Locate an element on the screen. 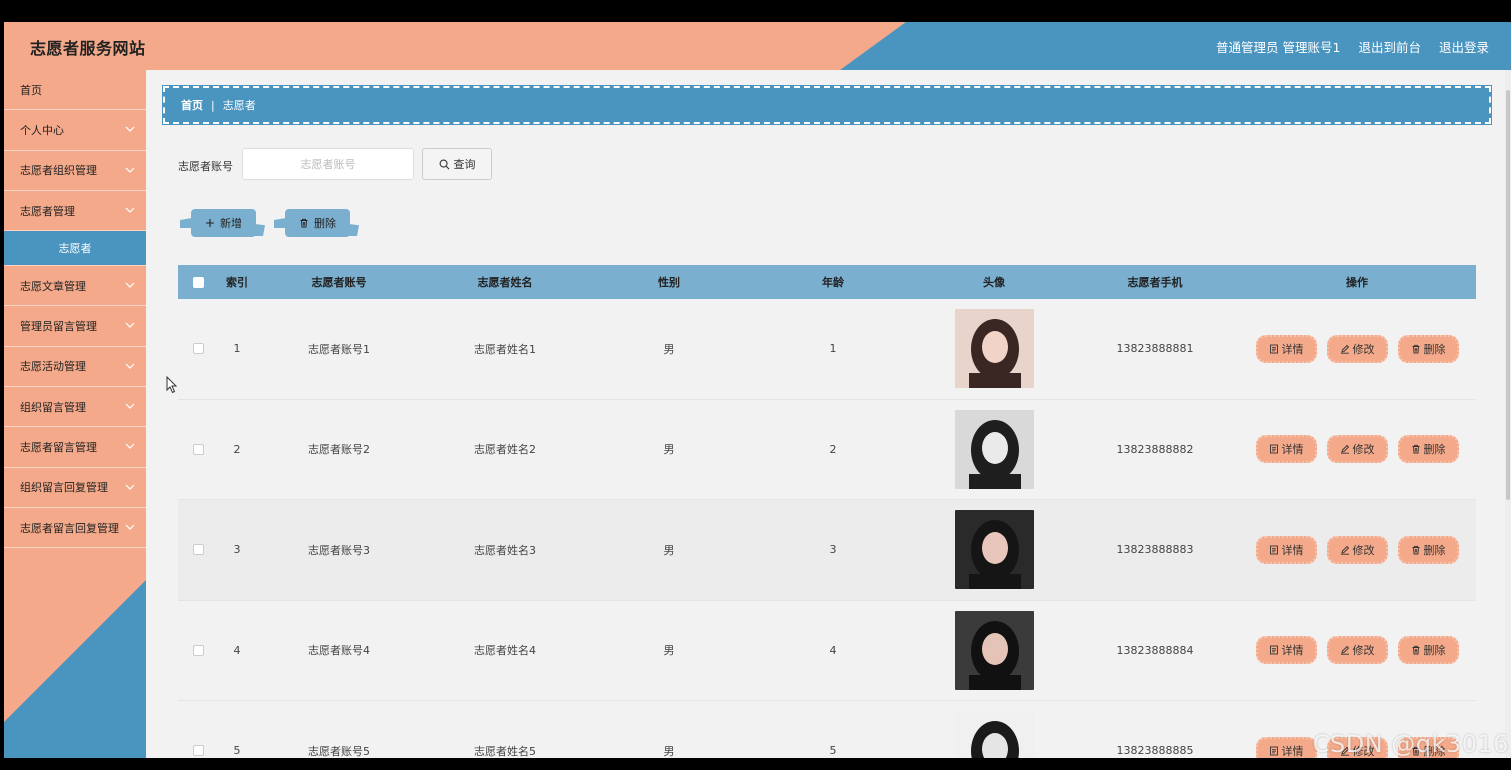 Image resolution: width=1511 pixels, height=770 pixels. site-title: 志愿者服务网站 is located at coordinates (88, 48).